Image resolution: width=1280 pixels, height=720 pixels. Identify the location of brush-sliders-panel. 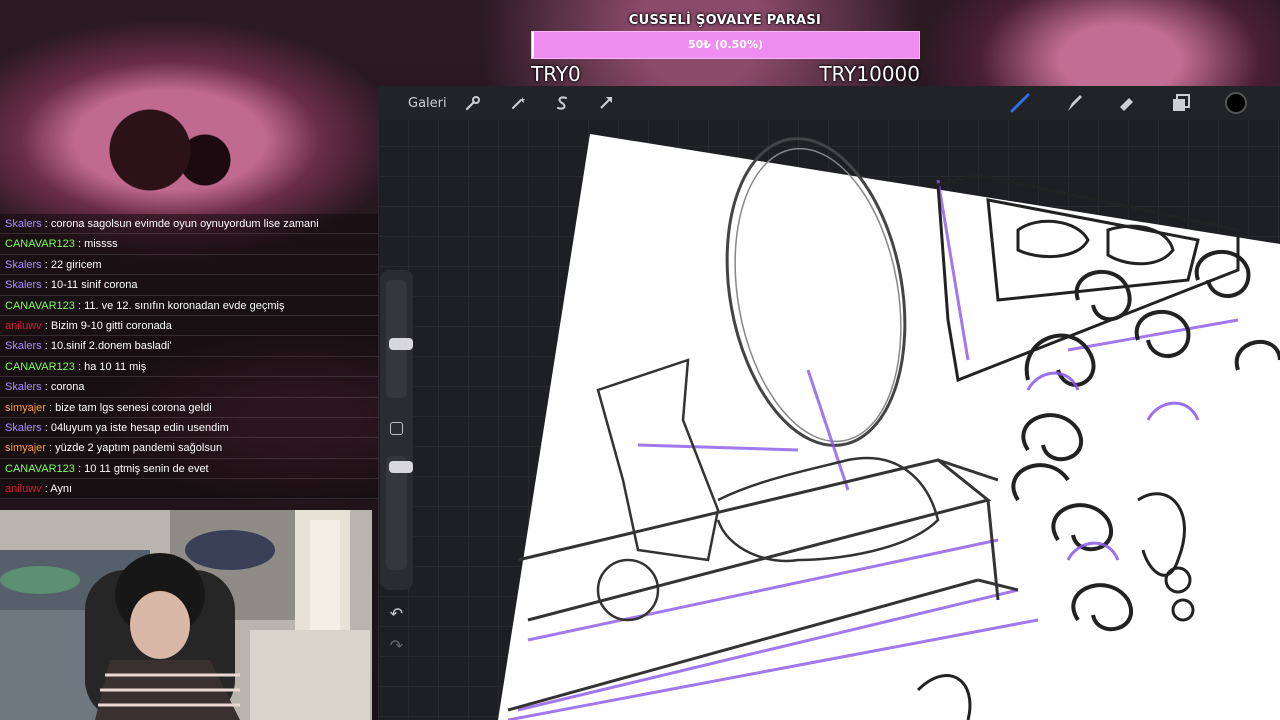
(396, 430).